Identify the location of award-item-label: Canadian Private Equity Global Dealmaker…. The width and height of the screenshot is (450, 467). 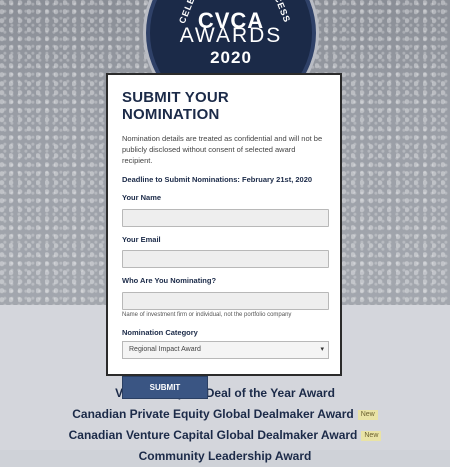
(213, 414).